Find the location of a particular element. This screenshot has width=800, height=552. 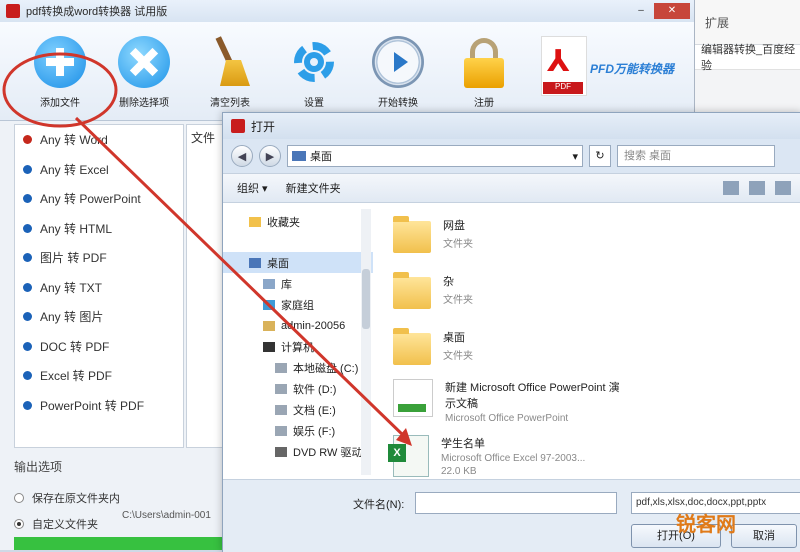

background-tab-title: 编辑器转换_百度经验 is located at coordinates (746, 58).